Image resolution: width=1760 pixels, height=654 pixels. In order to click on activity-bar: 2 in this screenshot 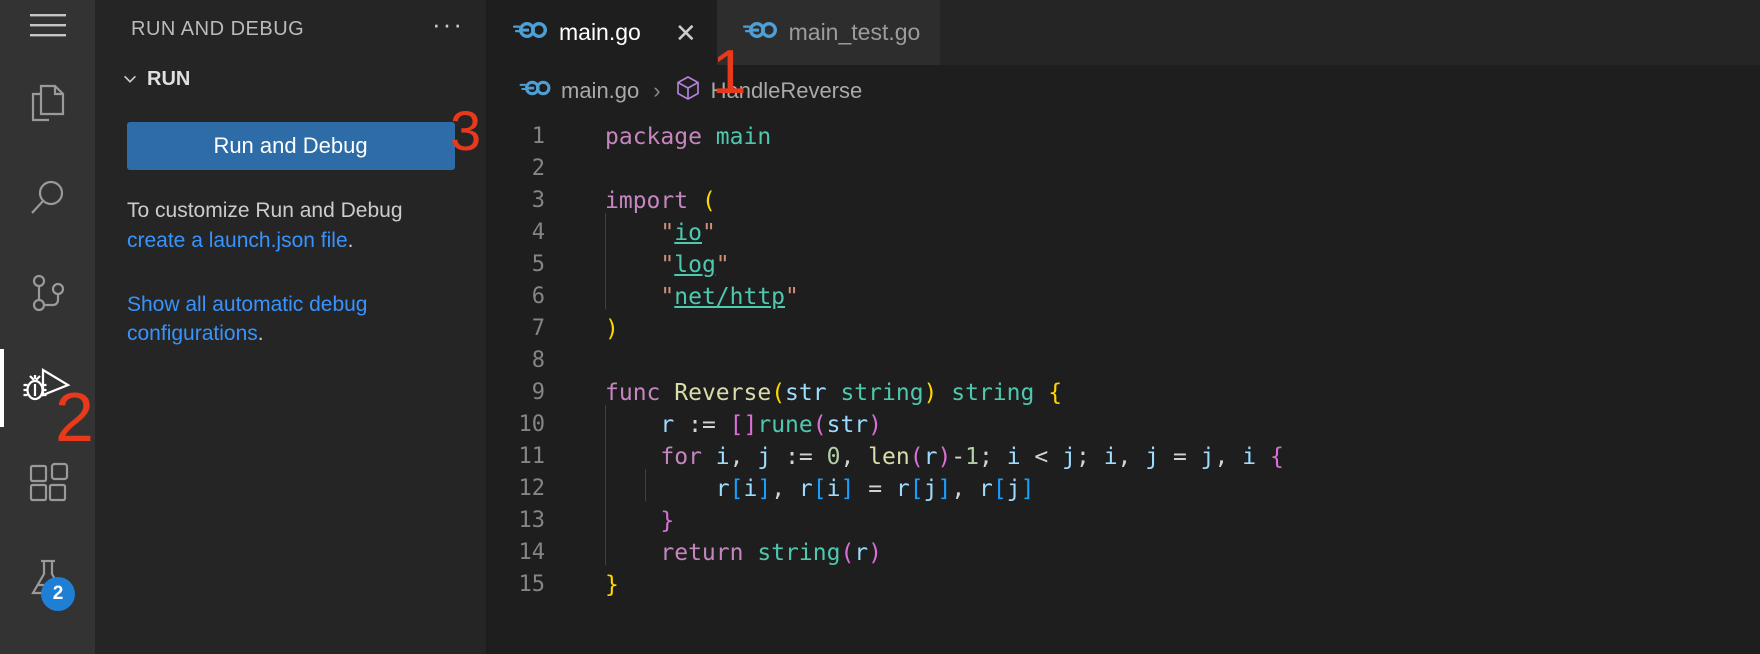, I will do `click(47, 327)`.